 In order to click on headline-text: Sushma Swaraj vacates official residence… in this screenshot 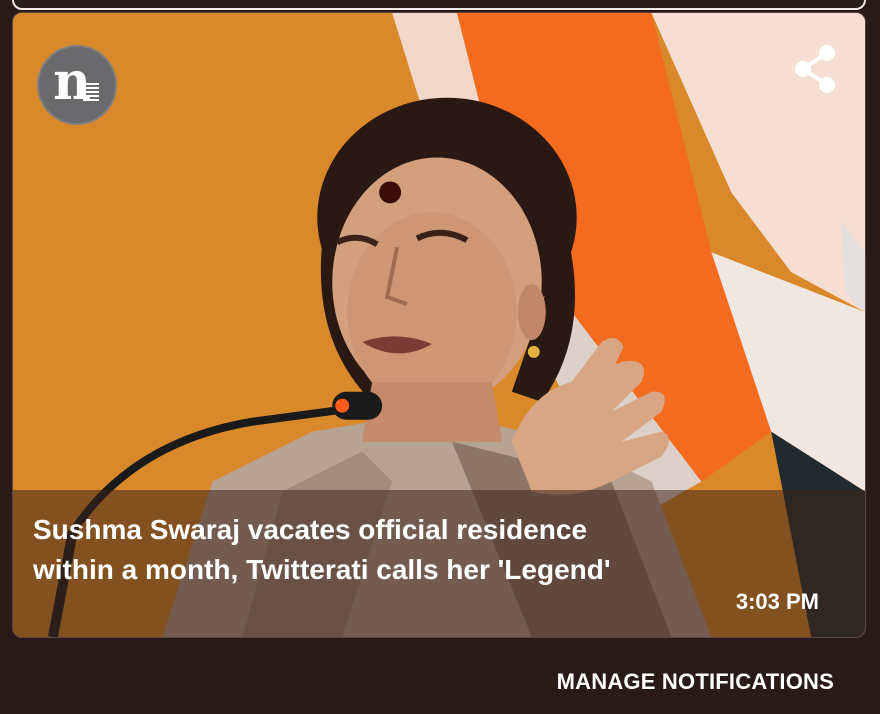, I will do `click(343, 550)`.